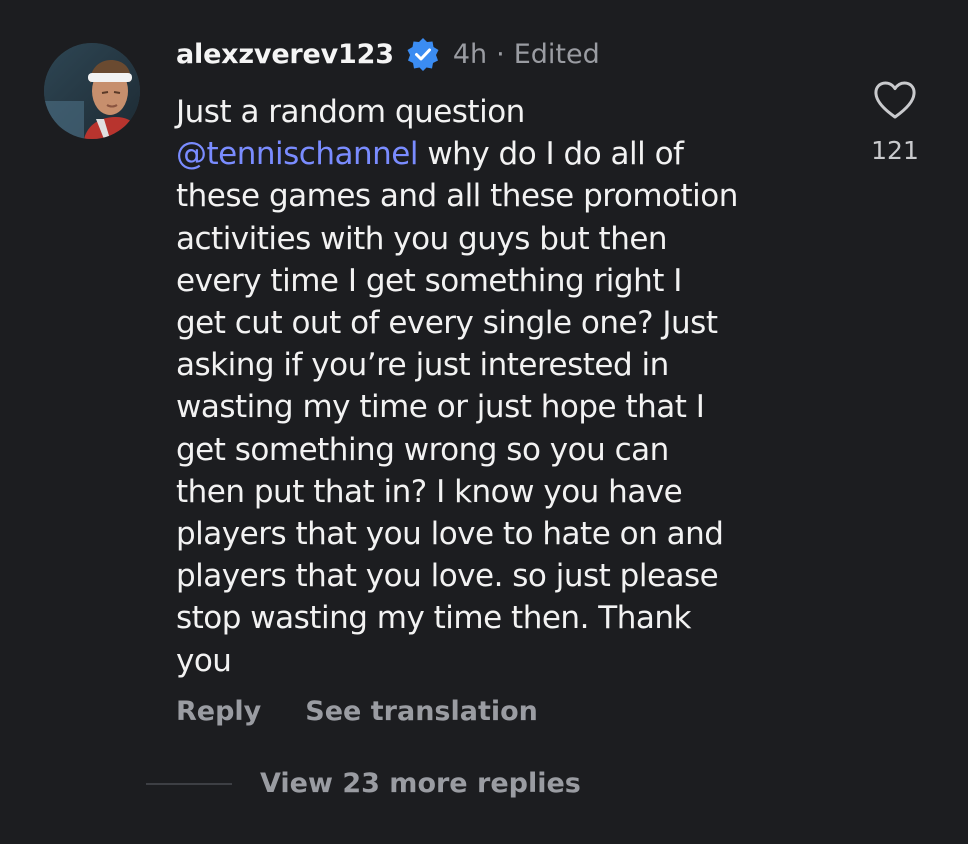 This screenshot has width=968, height=844. What do you see at coordinates (433, 618) in the screenshot?
I see `comment-line: stop wasting my time then. Thank` at bounding box center [433, 618].